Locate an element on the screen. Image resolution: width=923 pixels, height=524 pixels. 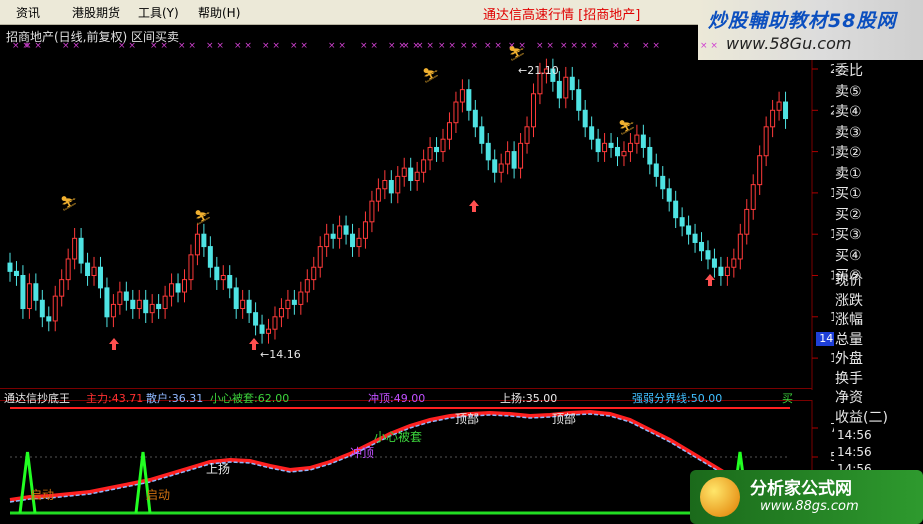
order-book-label: 委比 is located at coordinates (849, 71).